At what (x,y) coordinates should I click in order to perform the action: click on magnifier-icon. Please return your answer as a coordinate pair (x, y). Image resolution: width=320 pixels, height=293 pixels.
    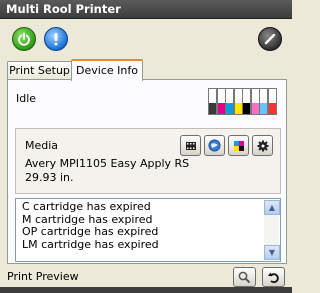
    Looking at the image, I should click on (244, 277).